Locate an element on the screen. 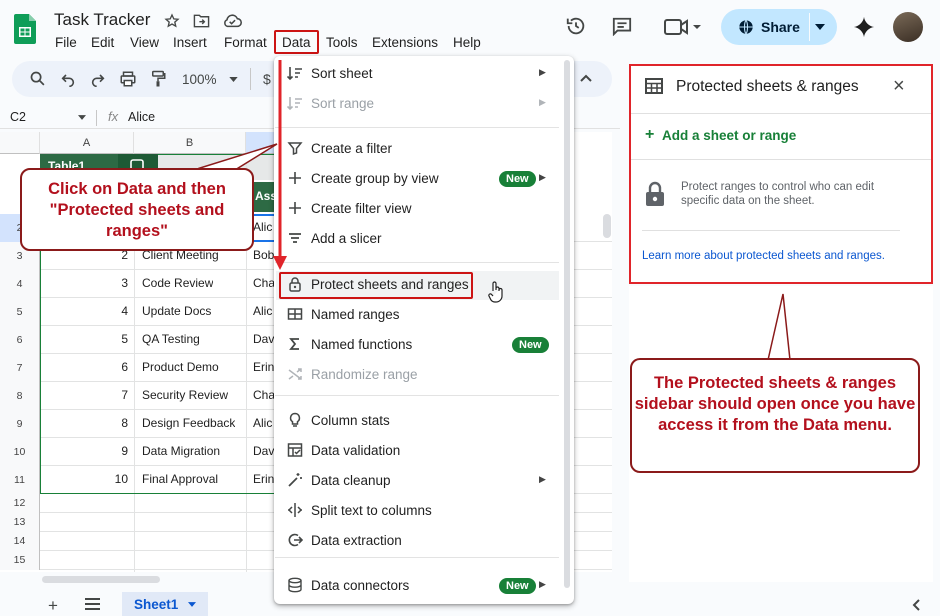  meet-video-icon is located at coordinates (683, 27).